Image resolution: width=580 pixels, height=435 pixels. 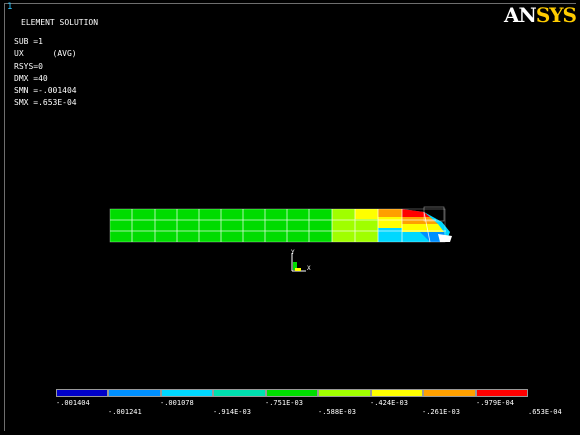 I want to click on legend-label: .653E-04, so click(x=545, y=412).